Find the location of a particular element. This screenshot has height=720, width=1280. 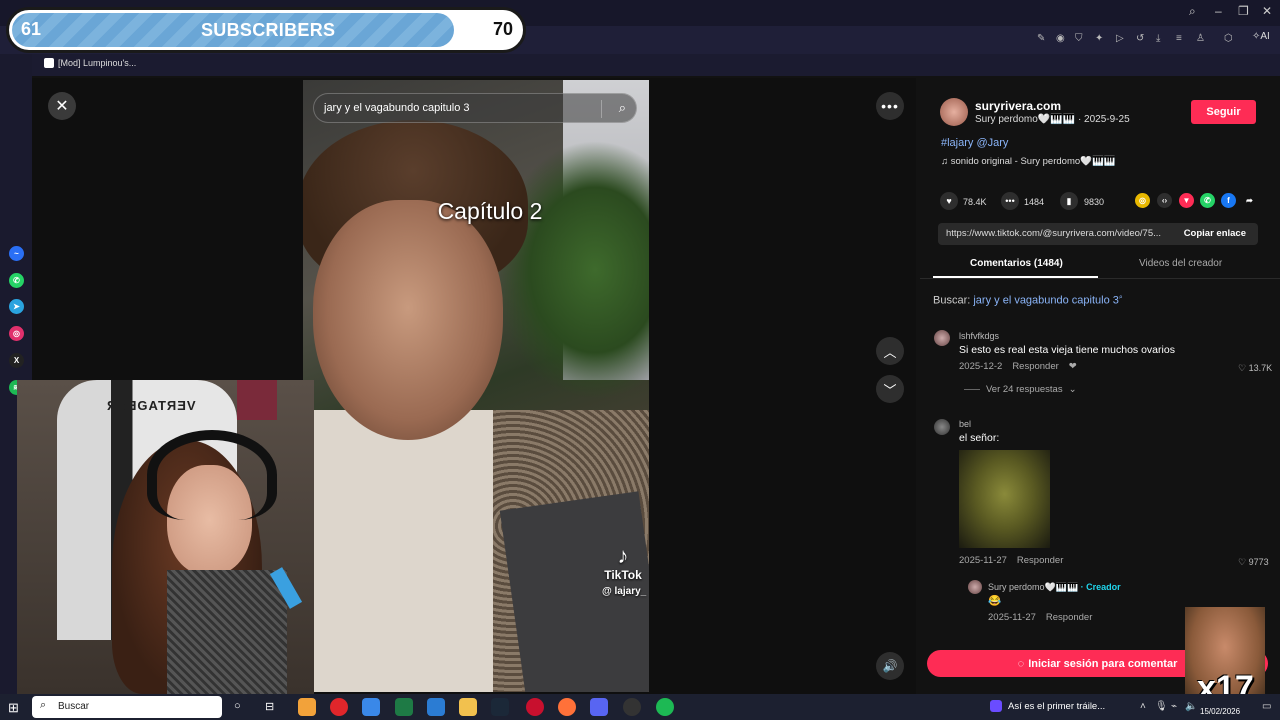

coin-icon: ◎ is located at coordinates (1142, 200).